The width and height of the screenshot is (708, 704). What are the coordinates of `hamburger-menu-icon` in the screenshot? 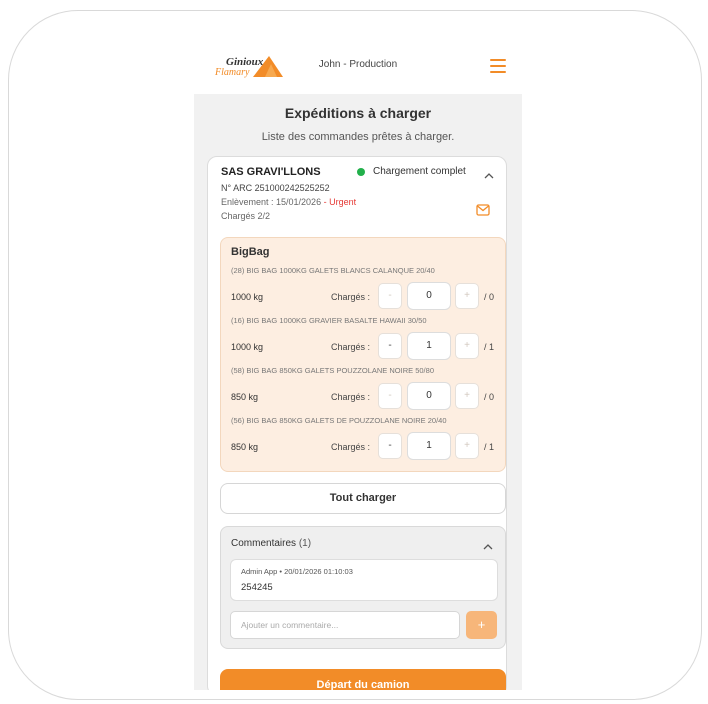 It's located at (498, 66).